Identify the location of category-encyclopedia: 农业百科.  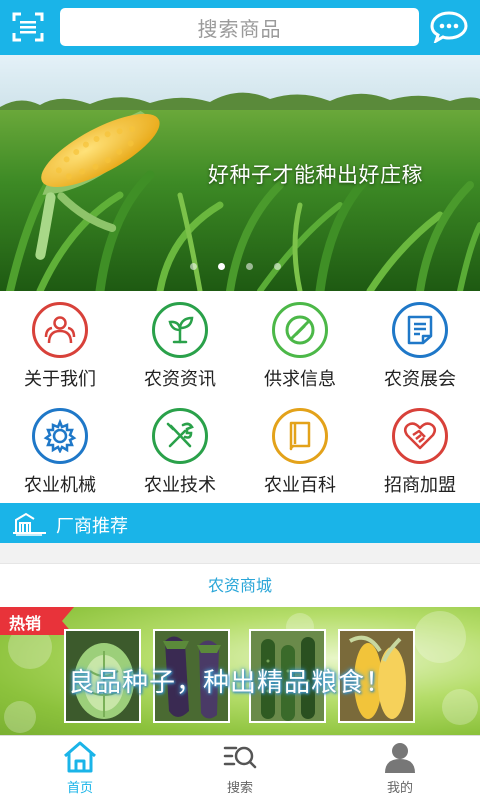
(300, 450).